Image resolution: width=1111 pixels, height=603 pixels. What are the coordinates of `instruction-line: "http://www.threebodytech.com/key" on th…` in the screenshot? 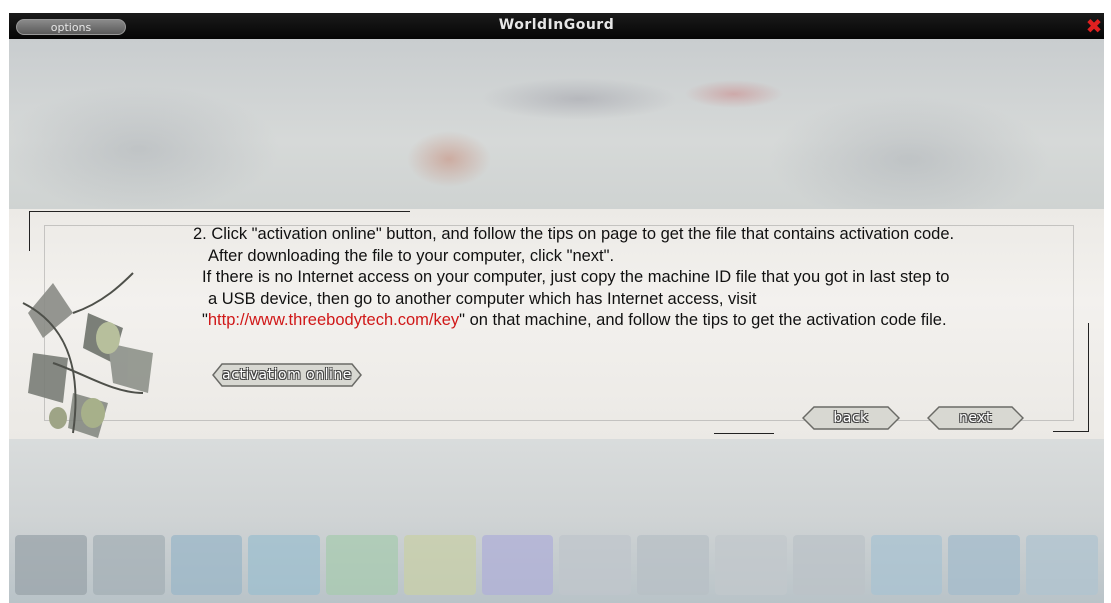 It's located at (643, 321).